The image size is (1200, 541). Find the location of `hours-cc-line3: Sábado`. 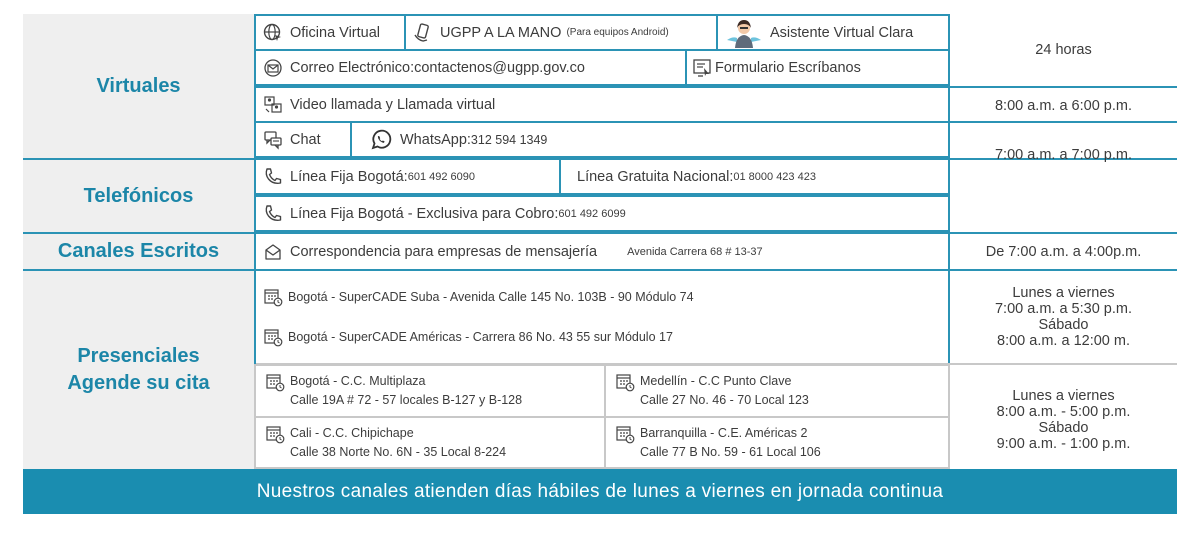

hours-cc-line3: Sábado is located at coordinates (1063, 428).